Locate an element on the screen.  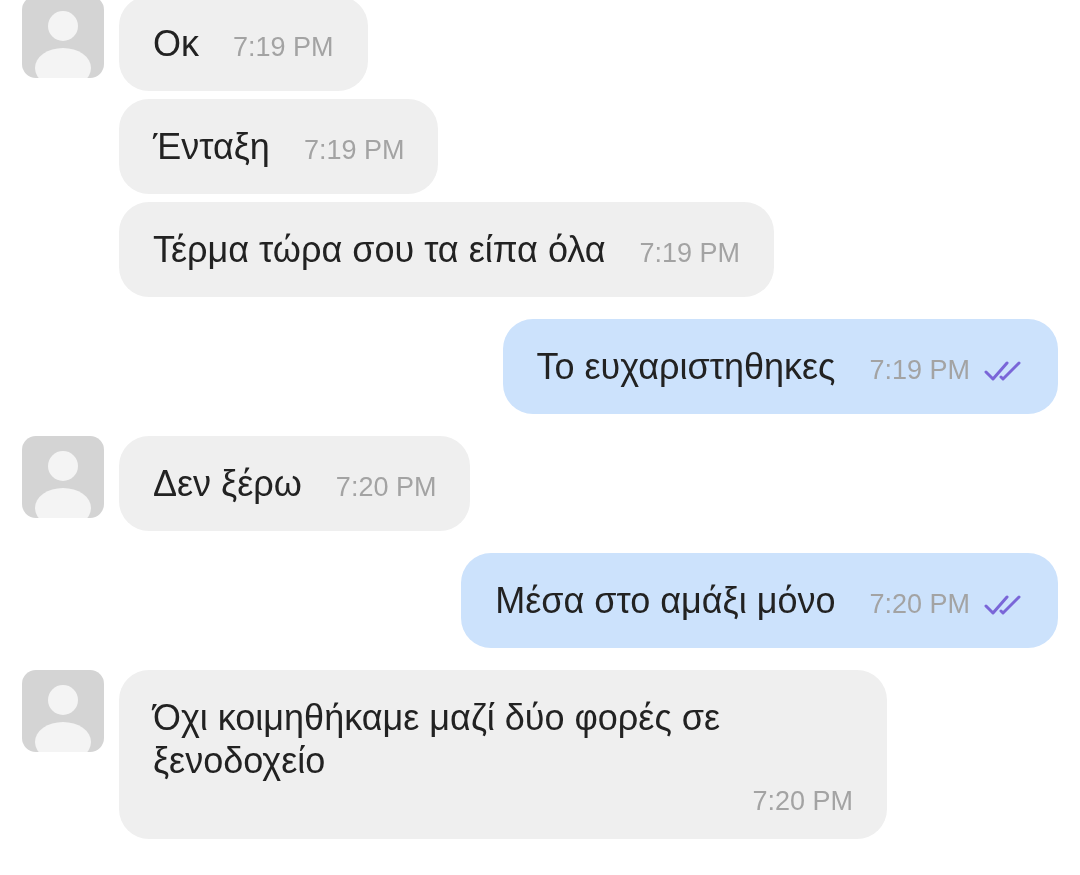
message-text: Το ευχαριστηθηκες is located at coordinates (686, 366).